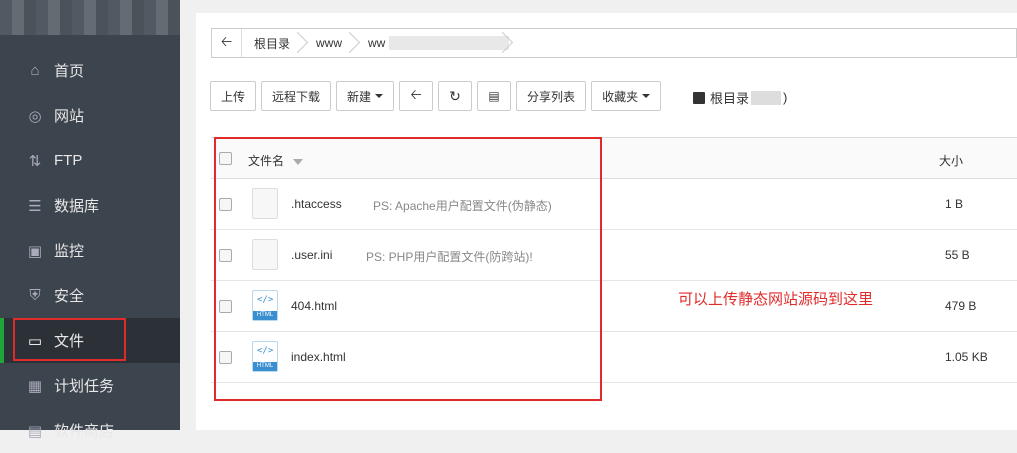 This screenshot has height=453, width=1017. Describe the element at coordinates (614, 357) in the screenshot. I see `table-row: </> HTML index.html 1.05 KB` at that location.